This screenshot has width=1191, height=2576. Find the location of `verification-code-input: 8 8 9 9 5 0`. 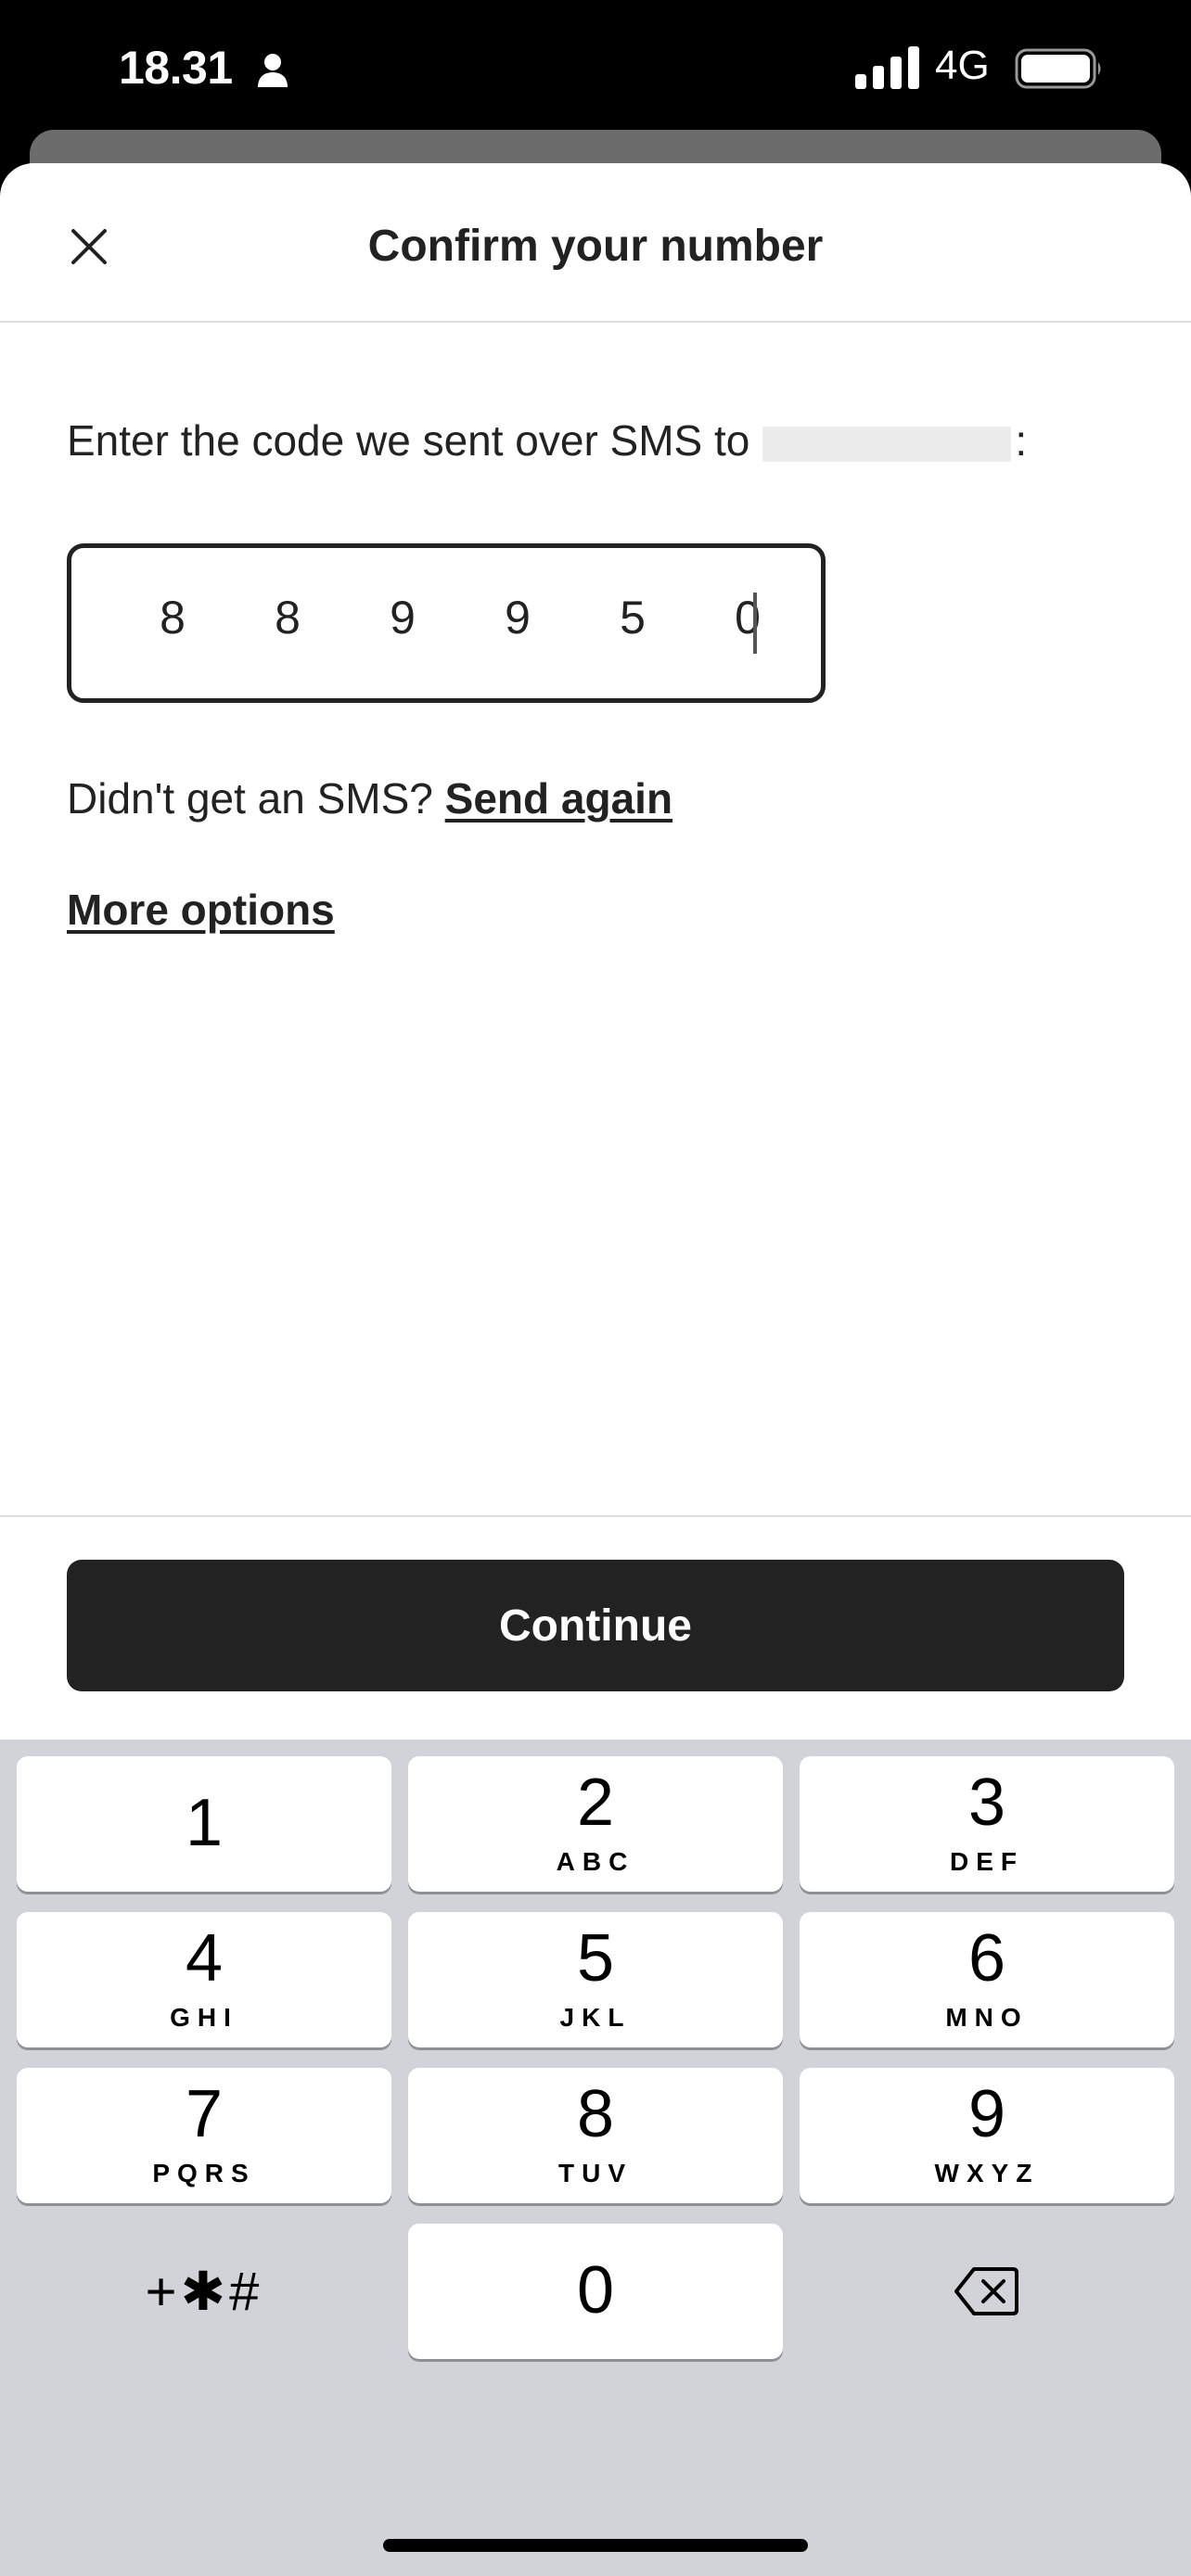

verification-code-input: 8 8 9 9 5 0 is located at coordinates (446, 623).